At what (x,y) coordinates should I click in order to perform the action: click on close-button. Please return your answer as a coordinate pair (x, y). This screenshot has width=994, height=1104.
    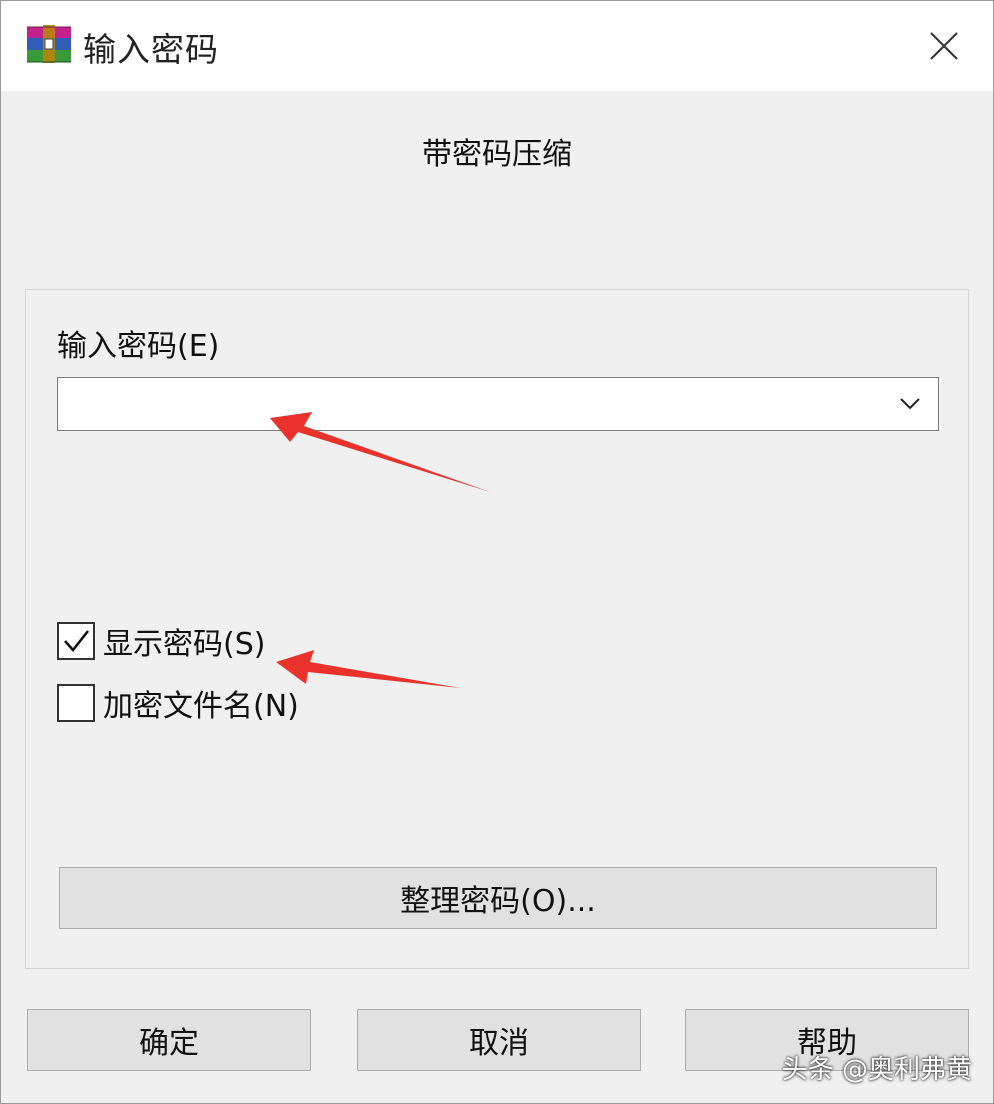
    Looking at the image, I should click on (944, 46).